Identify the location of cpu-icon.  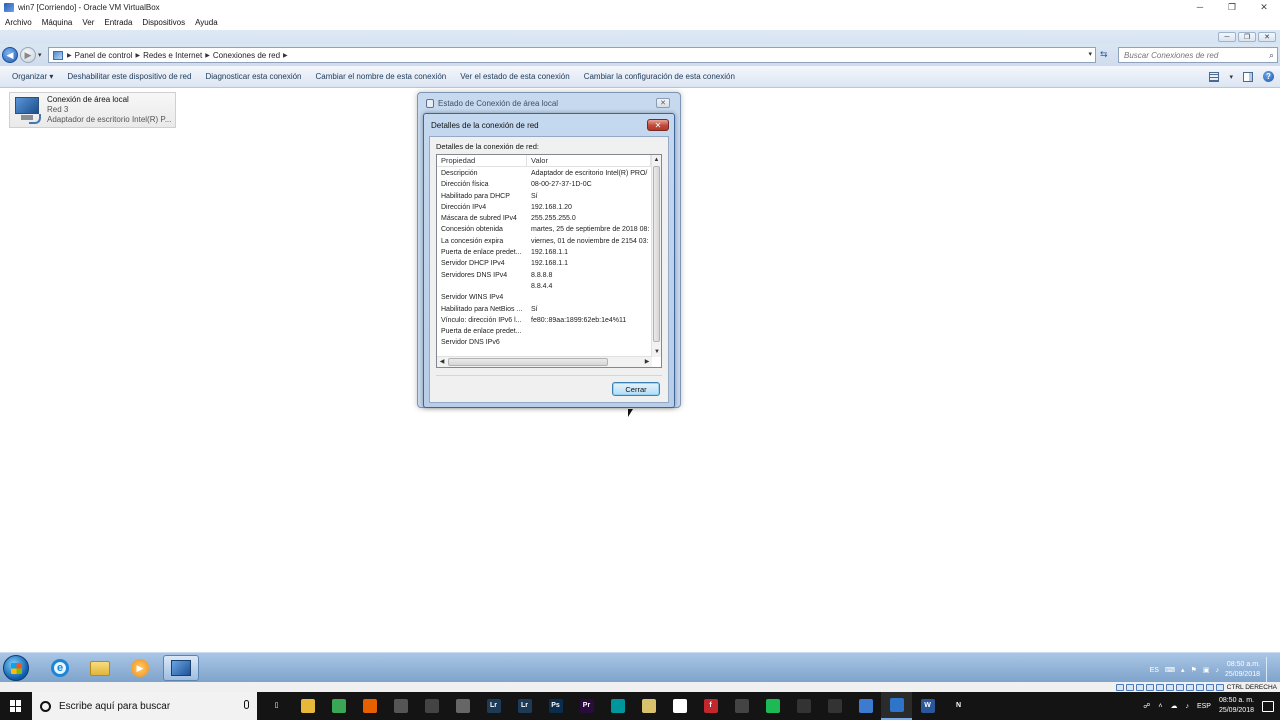
(1199, 687).